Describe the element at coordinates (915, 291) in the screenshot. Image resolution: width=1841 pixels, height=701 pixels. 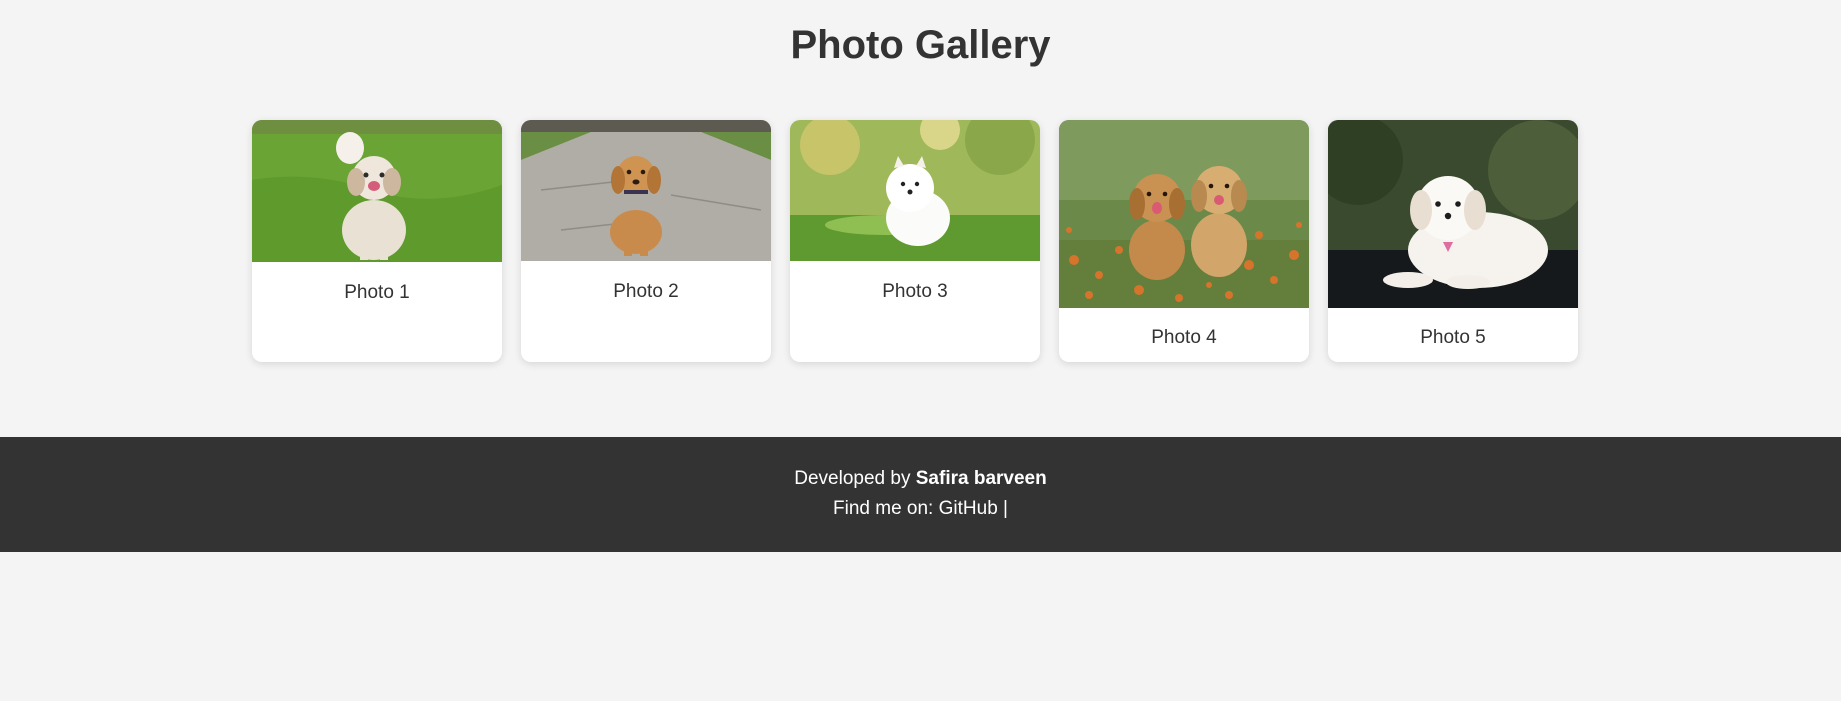
I see `photo-caption: Photo 3` at that location.